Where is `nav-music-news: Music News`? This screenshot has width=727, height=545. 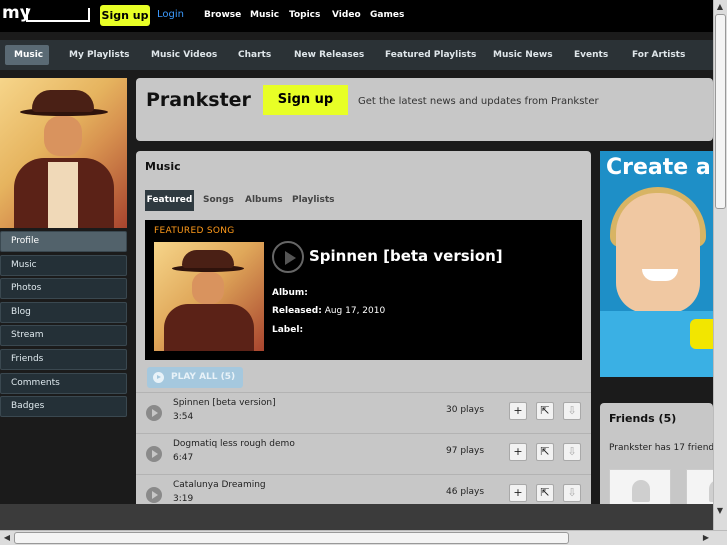
nav-music-news: Music News is located at coordinates (523, 55).